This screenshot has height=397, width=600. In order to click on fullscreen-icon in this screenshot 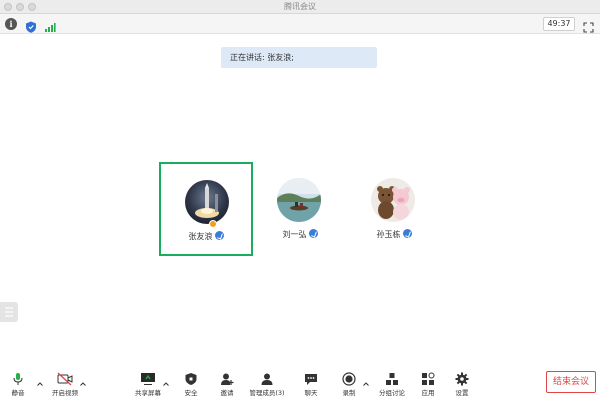, I will do `click(588, 25)`.